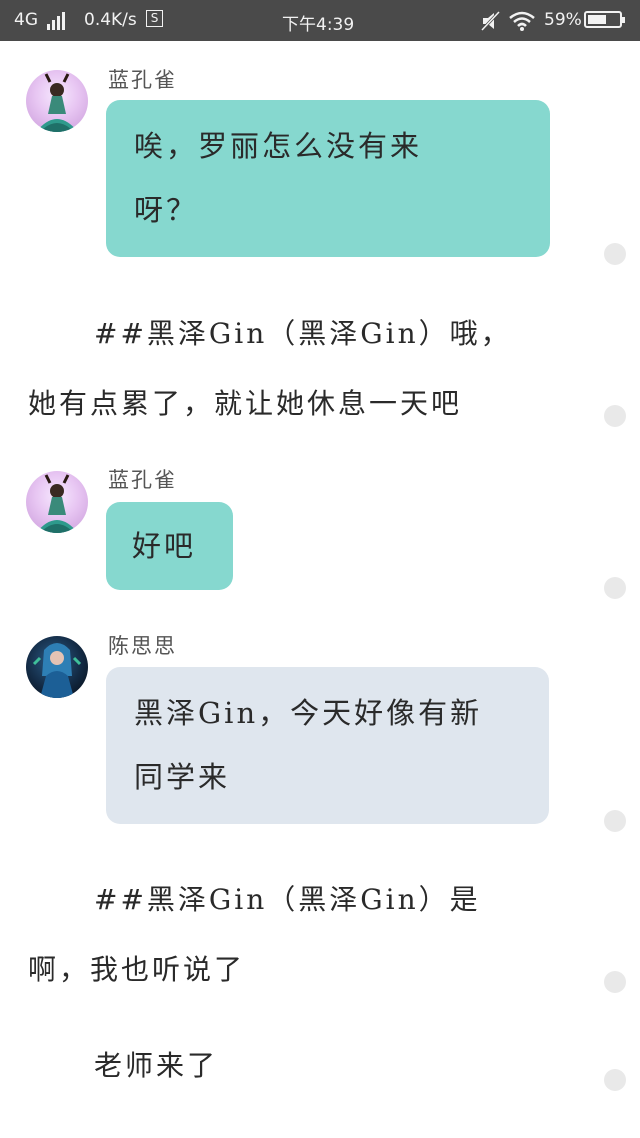 Image resolution: width=640 pixels, height=1138 pixels. I want to click on sim-icon: S, so click(154, 18).